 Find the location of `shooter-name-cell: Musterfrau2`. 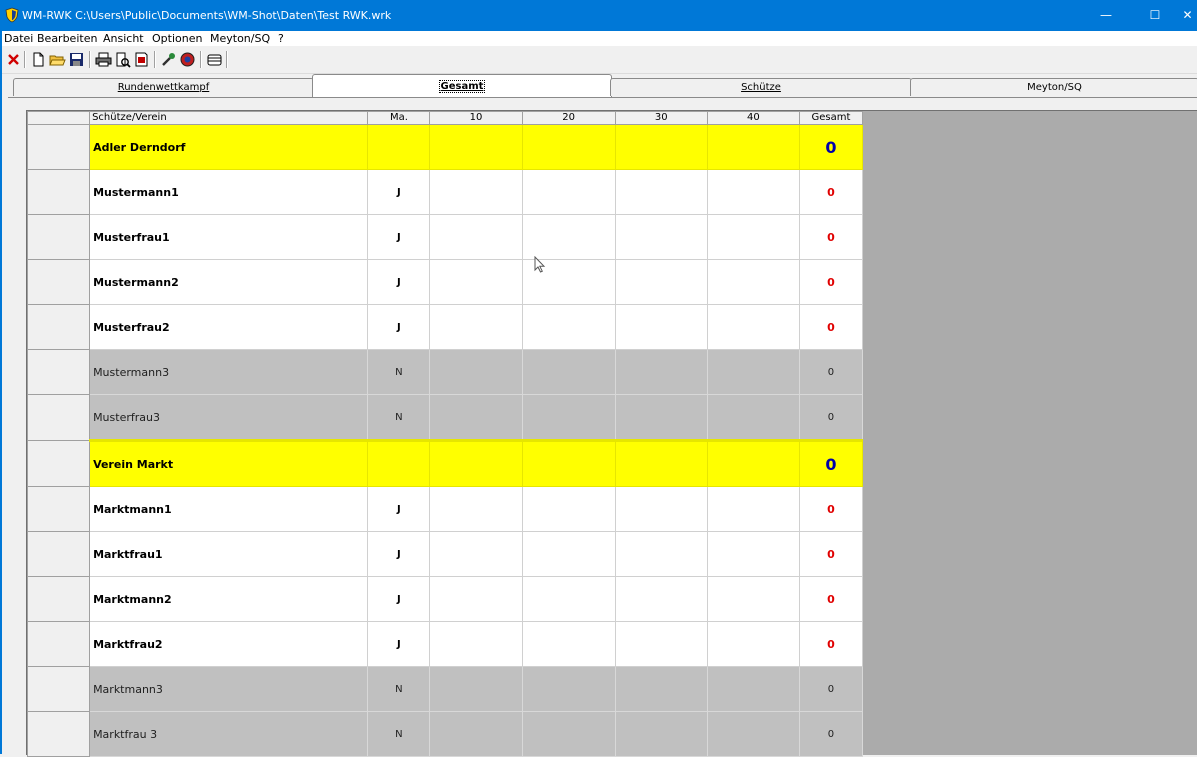

shooter-name-cell: Musterfrau2 is located at coordinates (229, 327).